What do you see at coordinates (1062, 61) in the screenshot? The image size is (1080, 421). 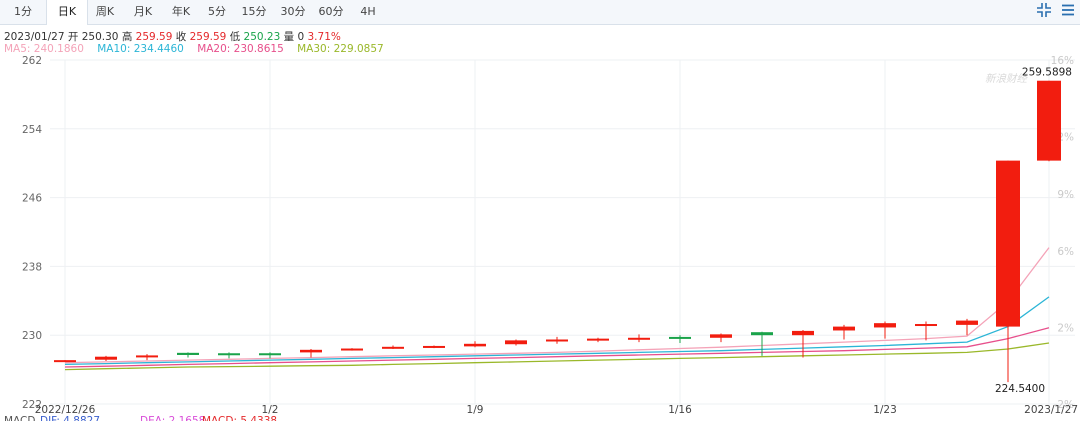 I see `pct-tick-label: 16%` at bounding box center [1062, 61].